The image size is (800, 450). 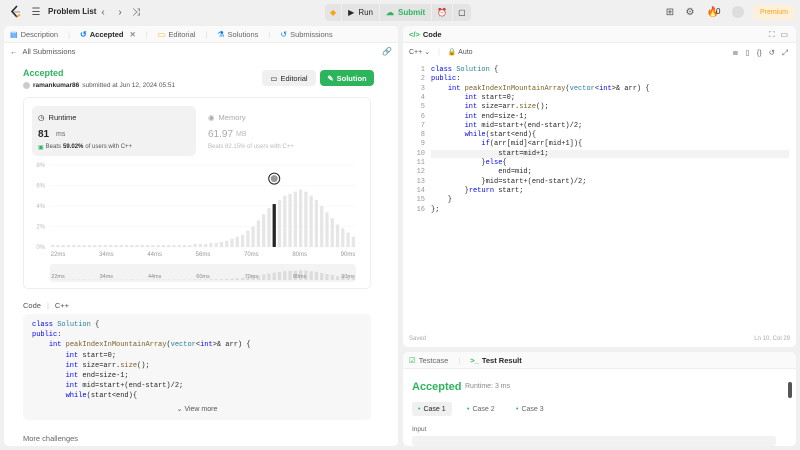 I want to click on problem-list-icon: ☰, so click(x=36, y=12).